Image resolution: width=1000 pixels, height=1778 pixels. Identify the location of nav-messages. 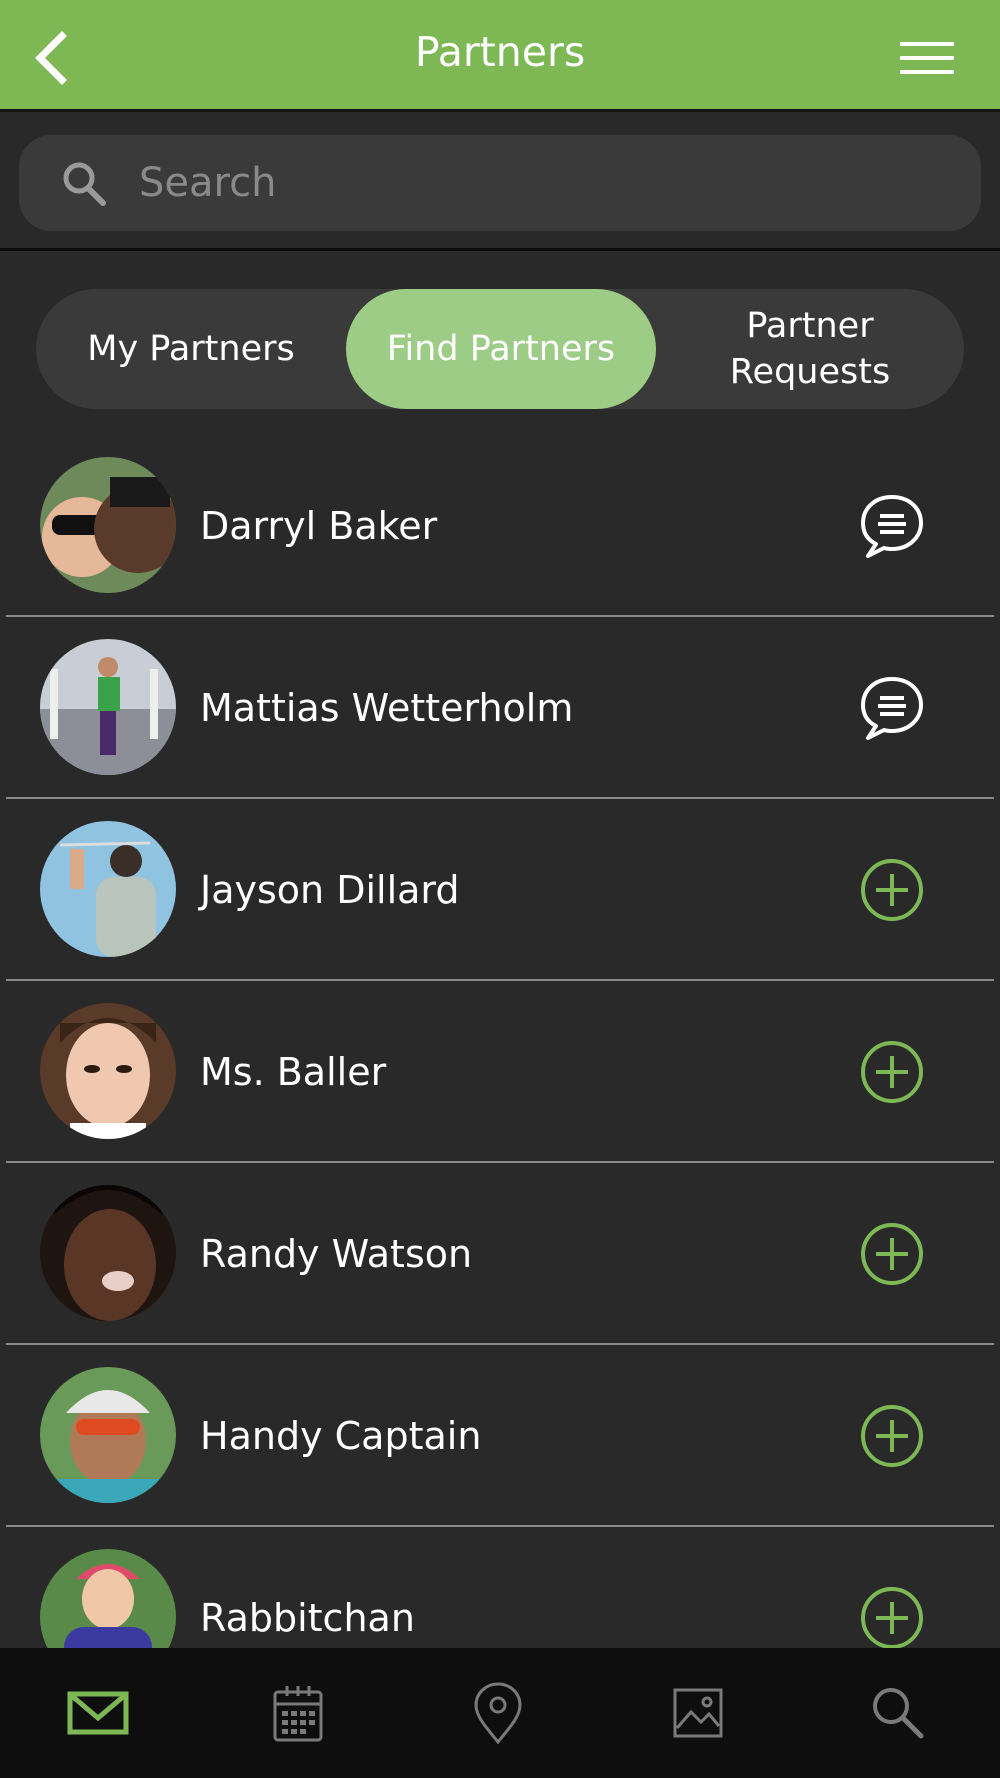
(98, 1713).